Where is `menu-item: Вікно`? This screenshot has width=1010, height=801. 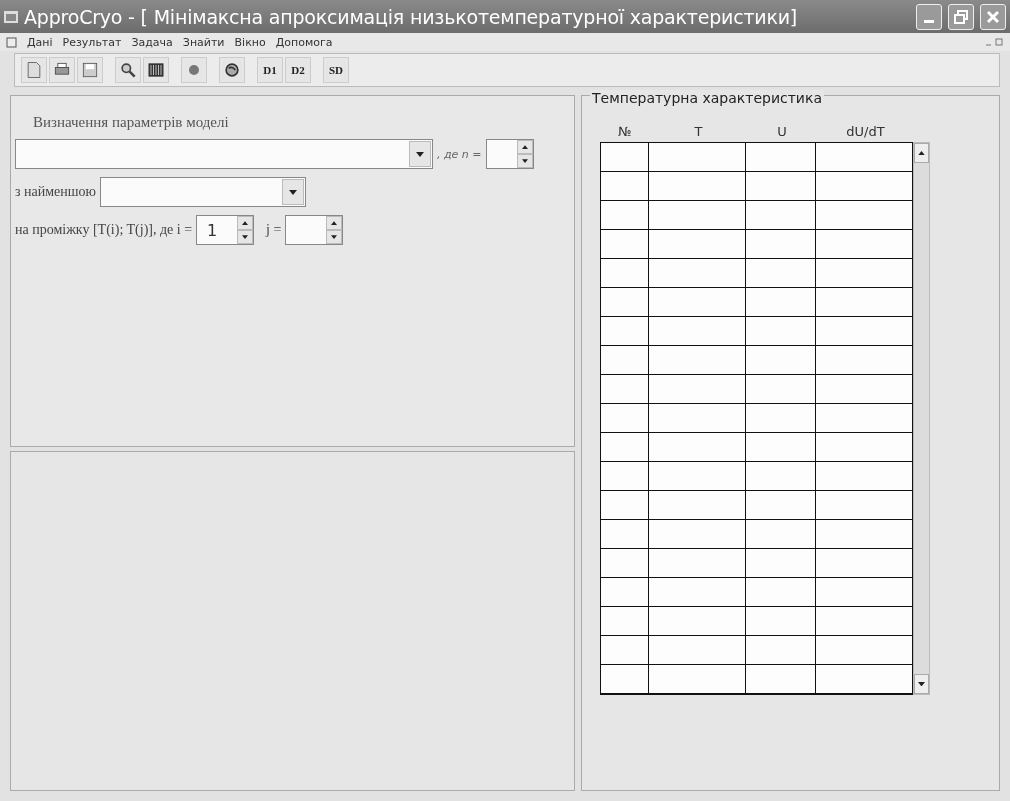 menu-item: Вікно is located at coordinates (250, 42).